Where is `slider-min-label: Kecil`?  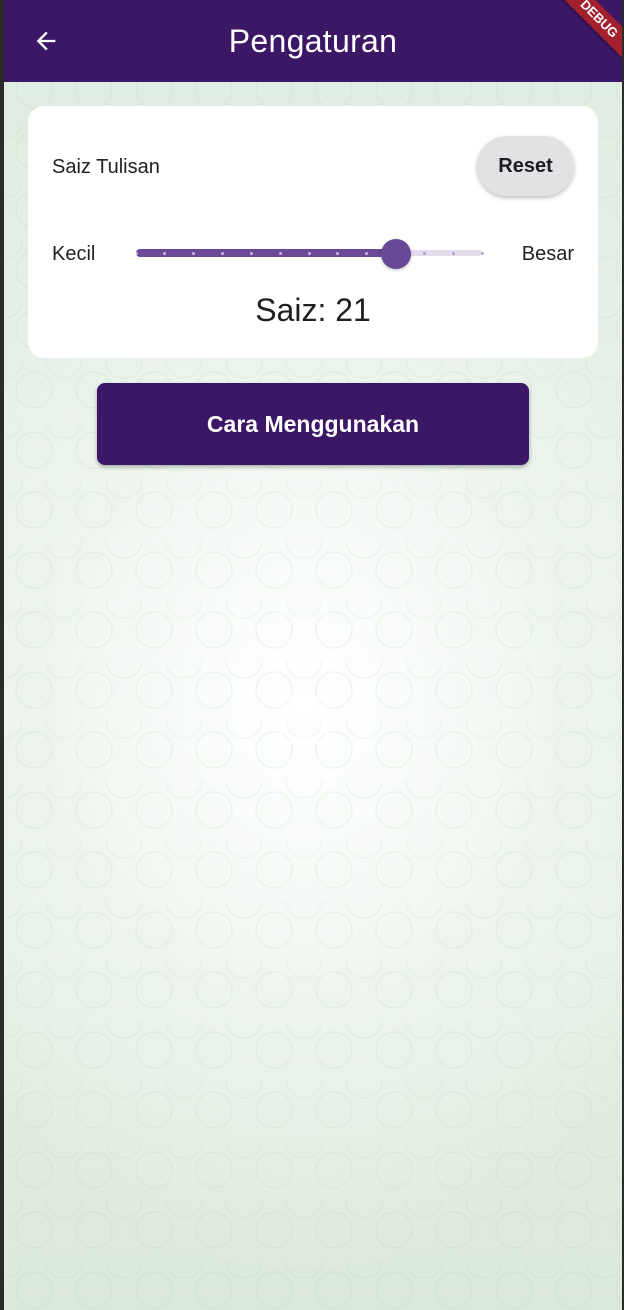
slider-min-label: Kecil is located at coordinates (74, 254).